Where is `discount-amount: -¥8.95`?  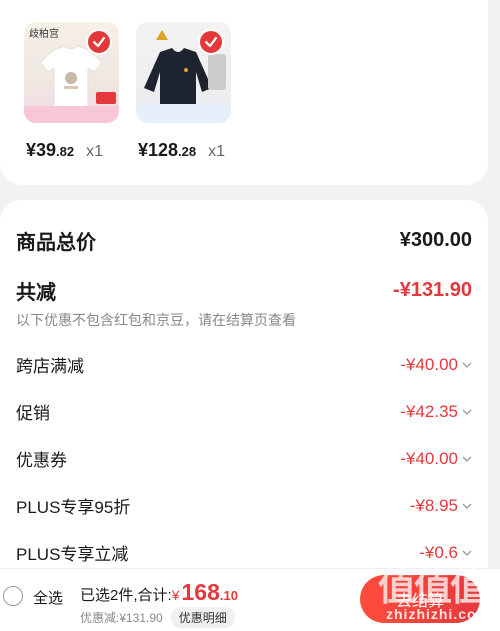 discount-amount: -¥8.95 is located at coordinates (433, 505).